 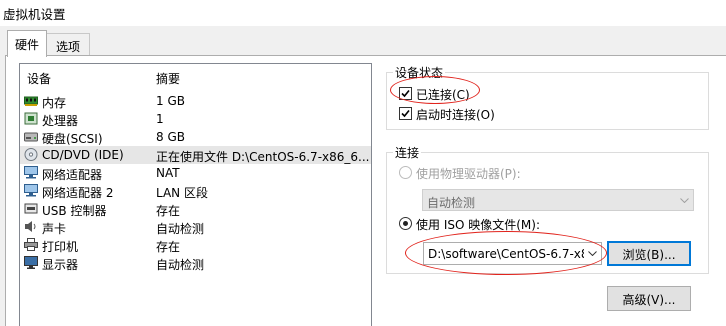 What do you see at coordinates (60, 121) in the screenshot?
I see `device-name: 处理器` at bounding box center [60, 121].